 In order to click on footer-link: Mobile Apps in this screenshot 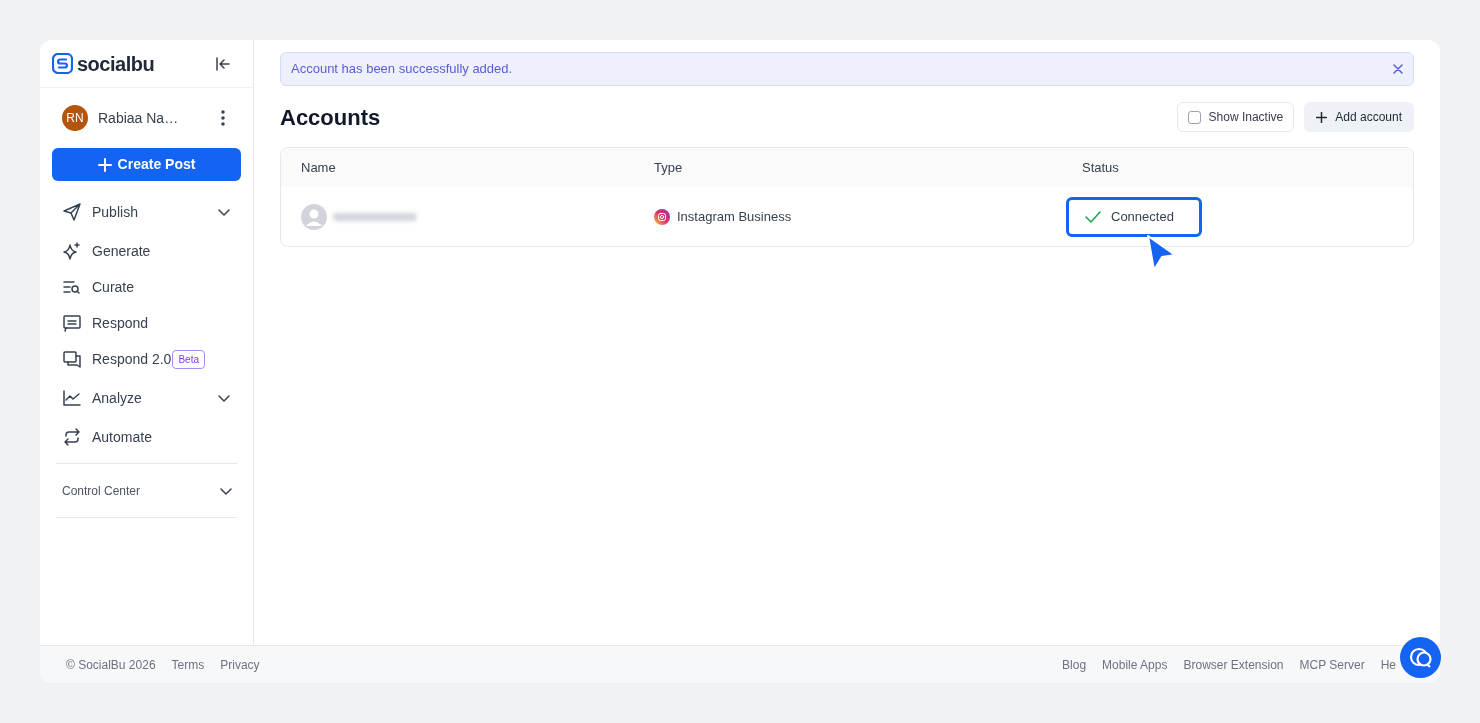, I will do `click(1135, 664)`.